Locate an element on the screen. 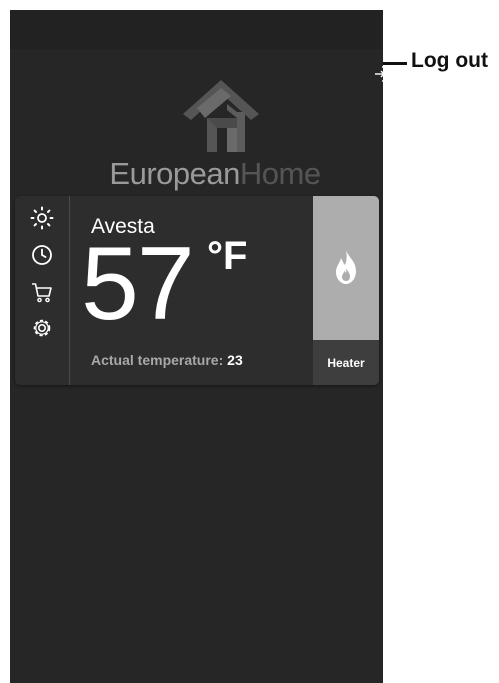 Image resolution: width=499 pixels, height=683 pixels. heater-toggle is located at coordinates (346, 268).